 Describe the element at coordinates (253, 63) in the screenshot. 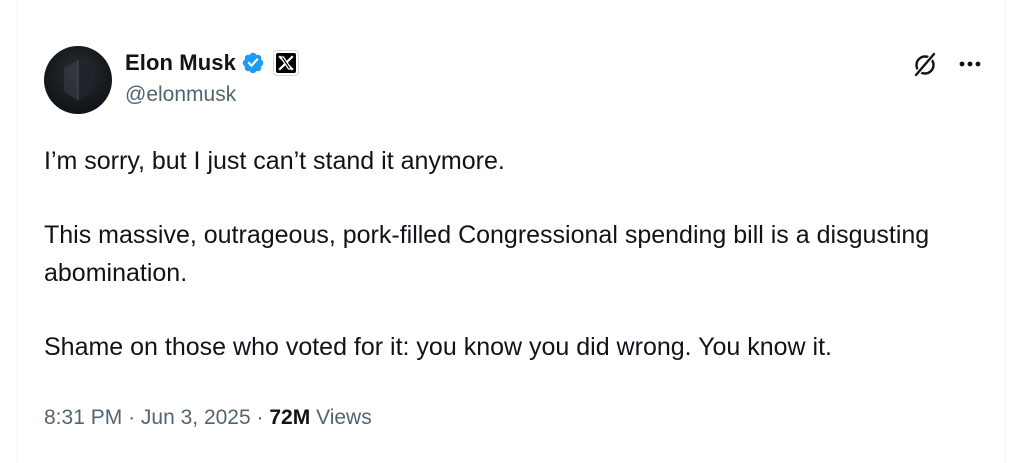

I see `verified-badge-icon` at that location.